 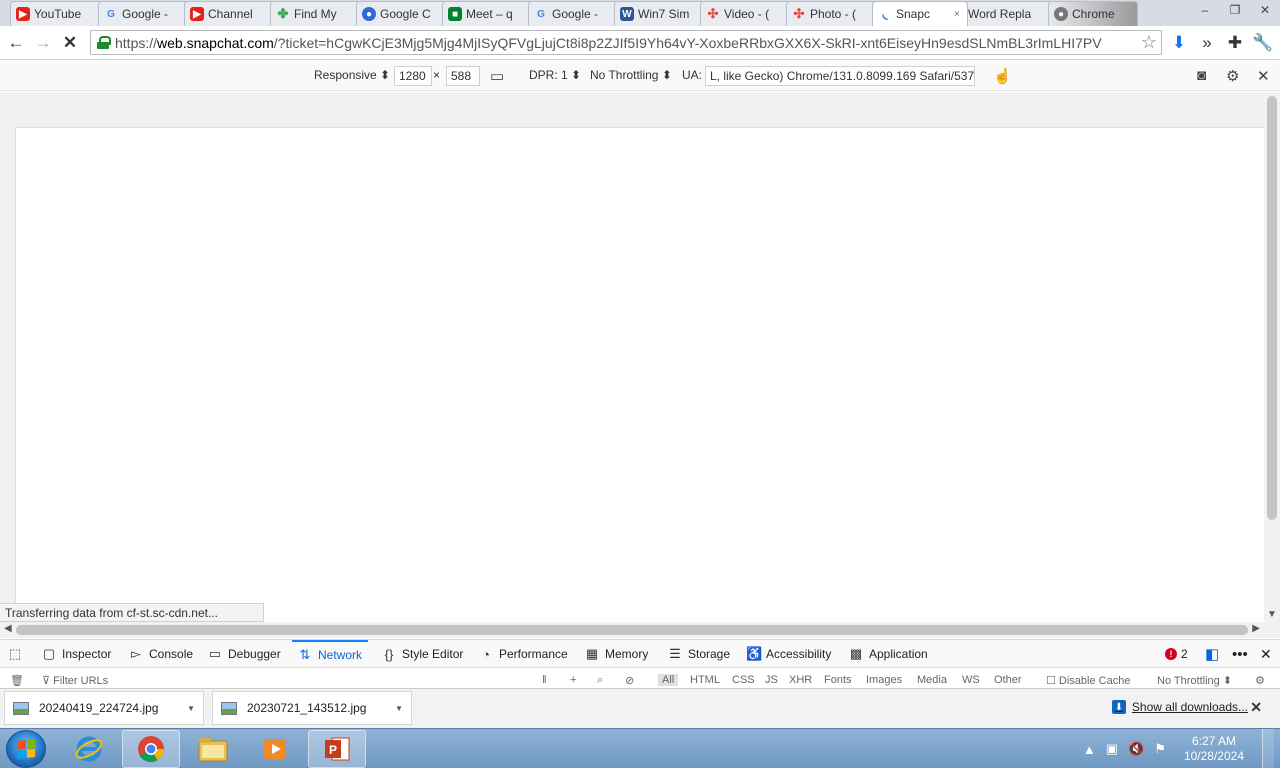 What do you see at coordinates (1093, 13) in the screenshot?
I see `tab-chrome: ● Chrome` at bounding box center [1093, 13].